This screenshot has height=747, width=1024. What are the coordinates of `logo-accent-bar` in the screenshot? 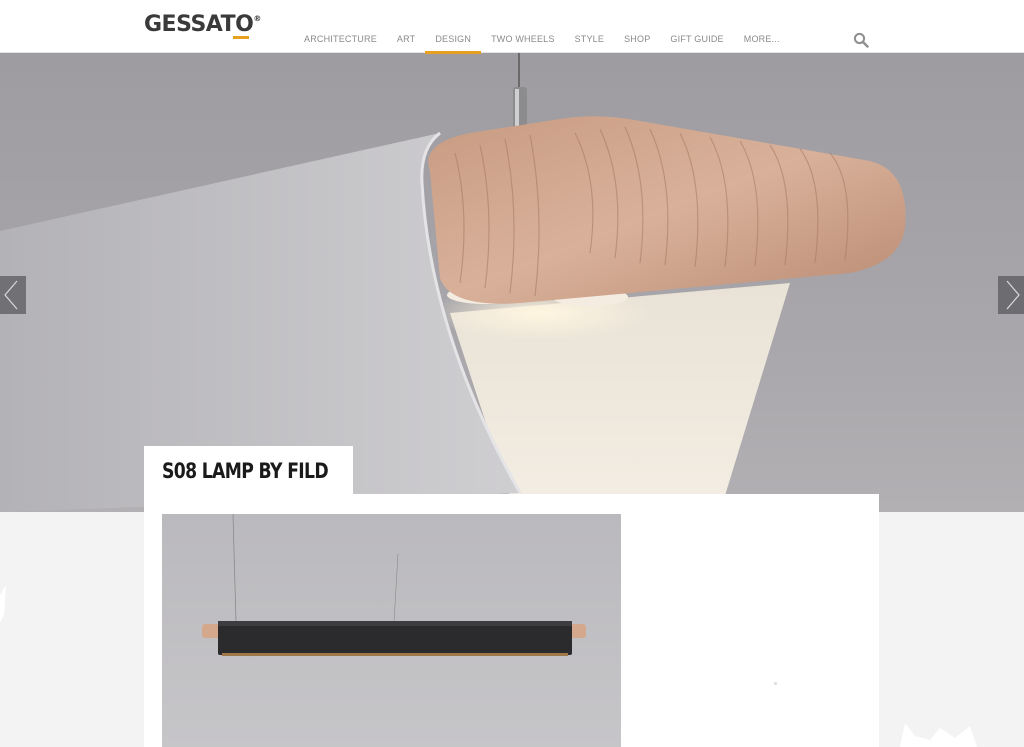 It's located at (241, 37).